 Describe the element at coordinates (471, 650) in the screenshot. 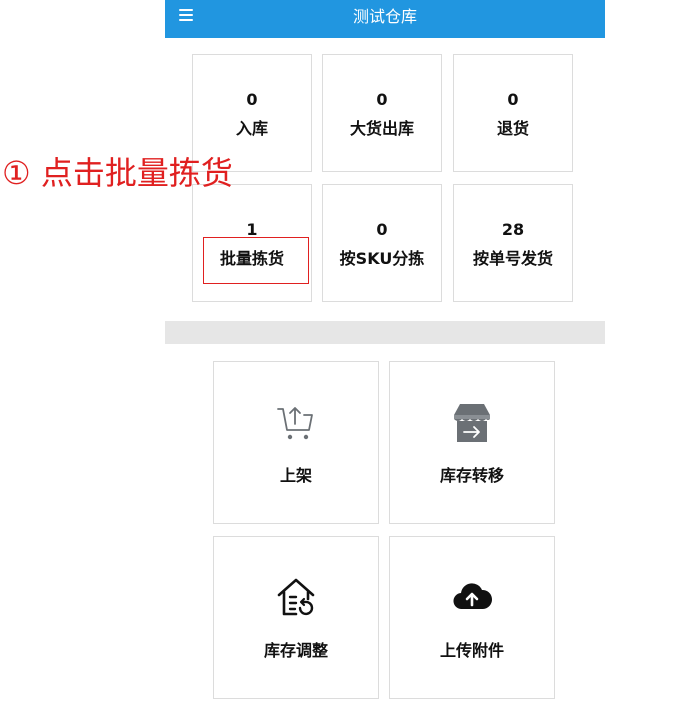

I see `function-label: 上传附件` at that location.